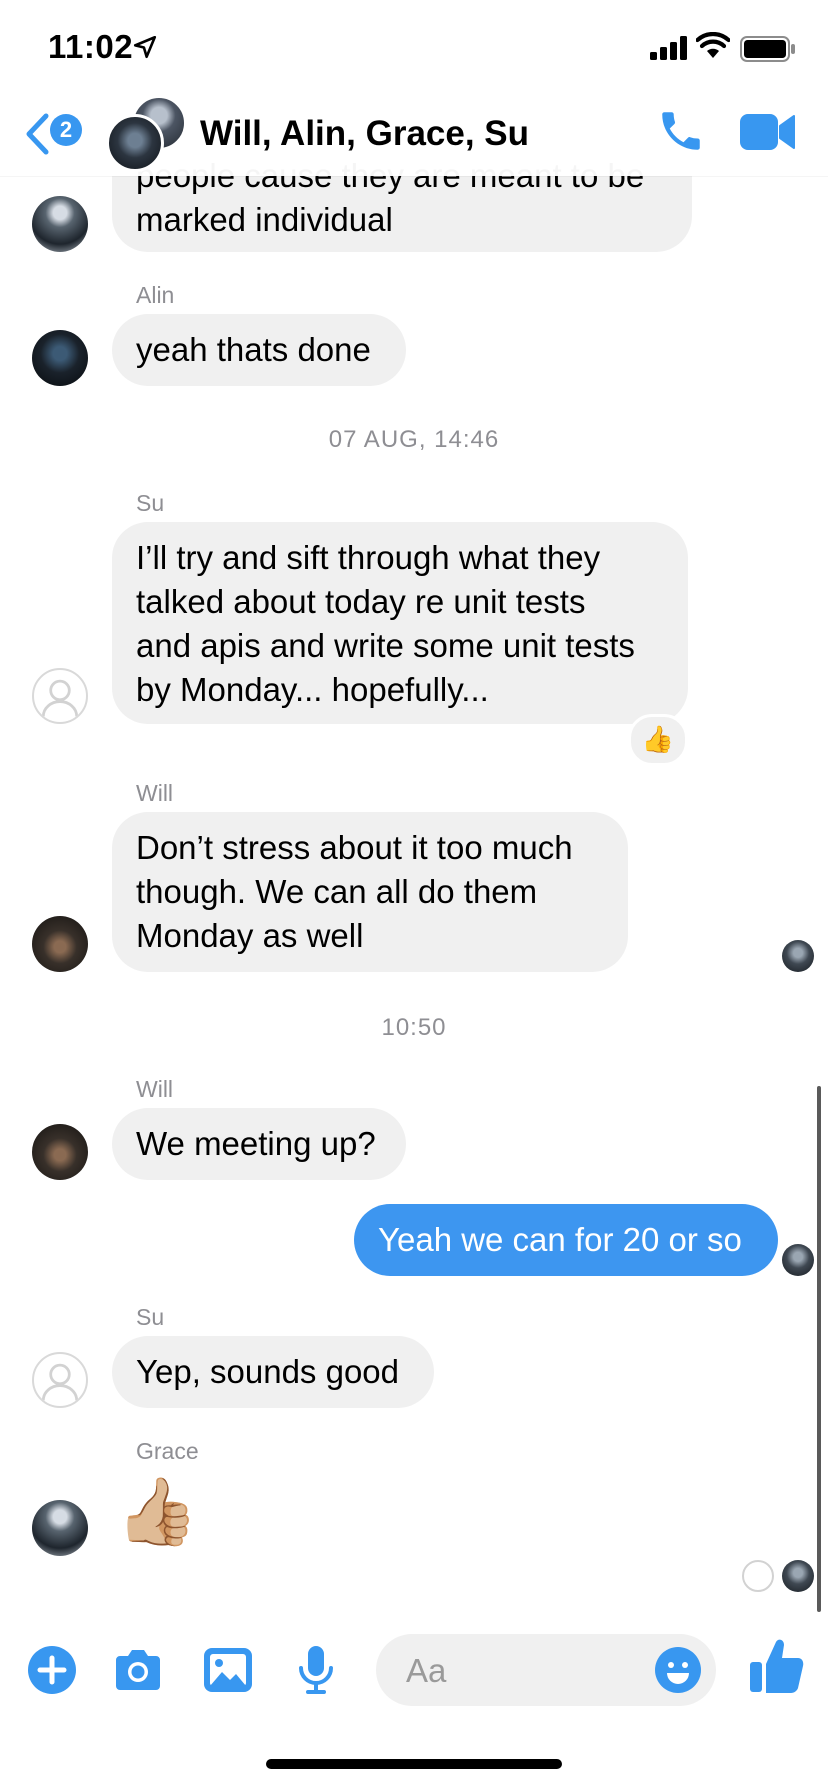 This screenshot has height=1792, width=828. Describe the element at coordinates (681, 131) in the screenshot. I see `phone-icon` at that location.